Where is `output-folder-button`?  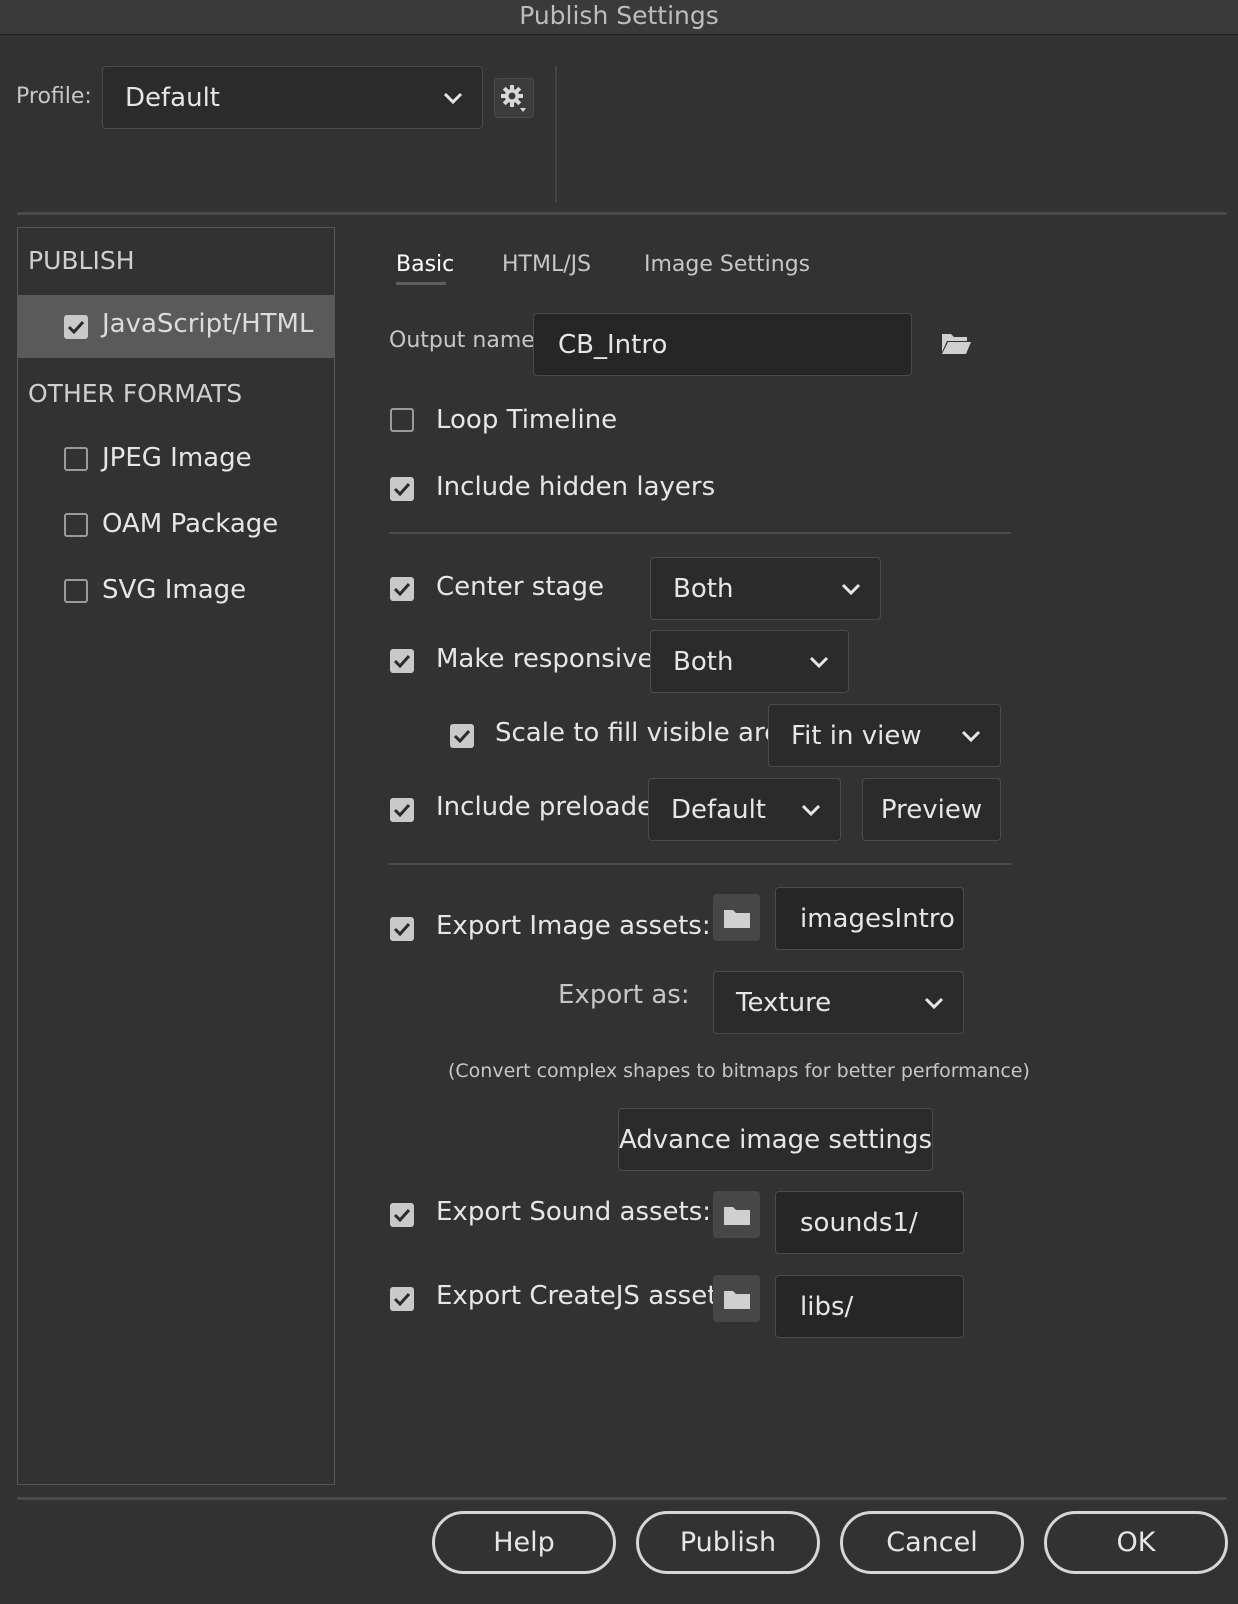
output-folder-button is located at coordinates (956, 343).